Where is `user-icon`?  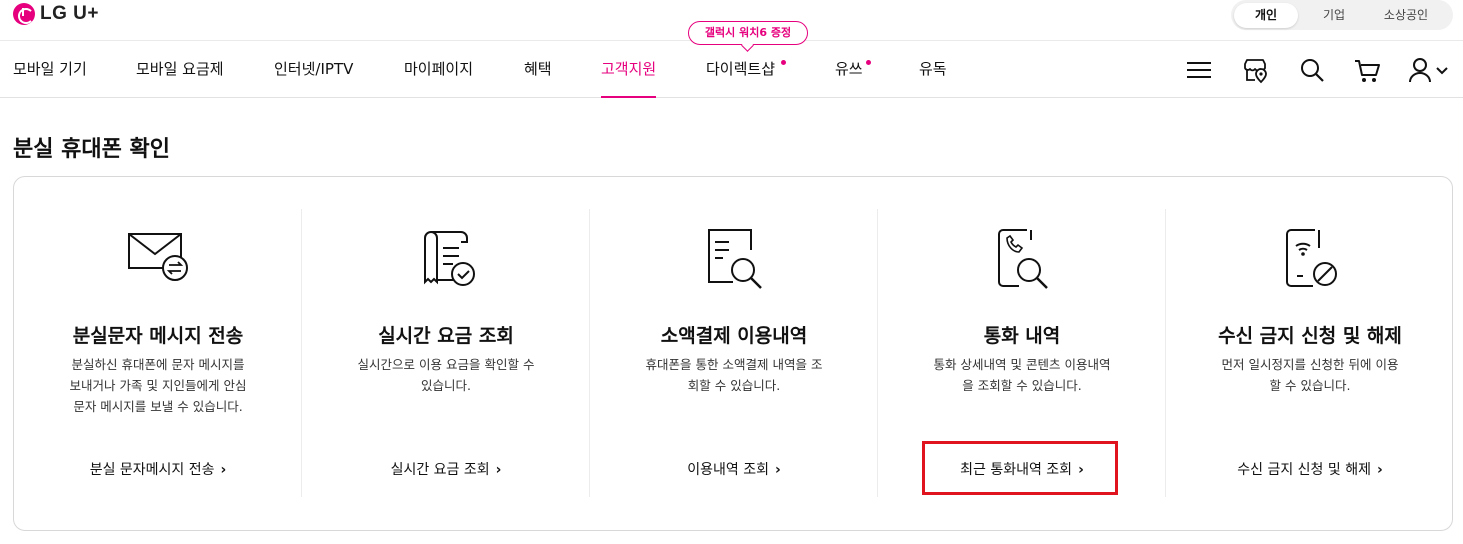
user-icon is located at coordinates (1428, 70).